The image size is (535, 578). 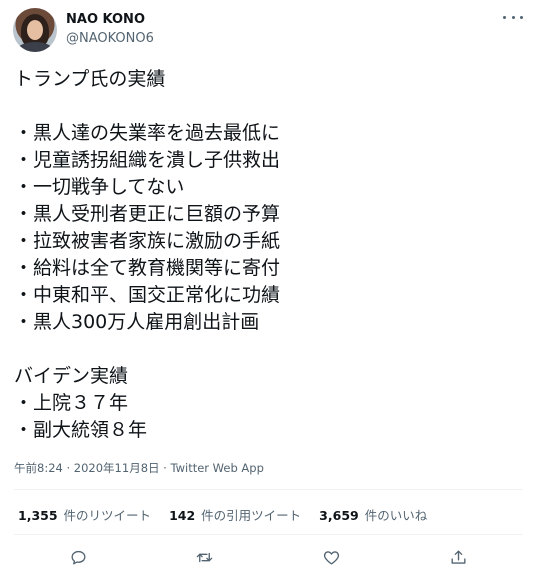 What do you see at coordinates (139, 468) in the screenshot?
I see `tweet-timestamp: 午前8:24 · 2020年11月8日 · Twitter Web App` at bounding box center [139, 468].